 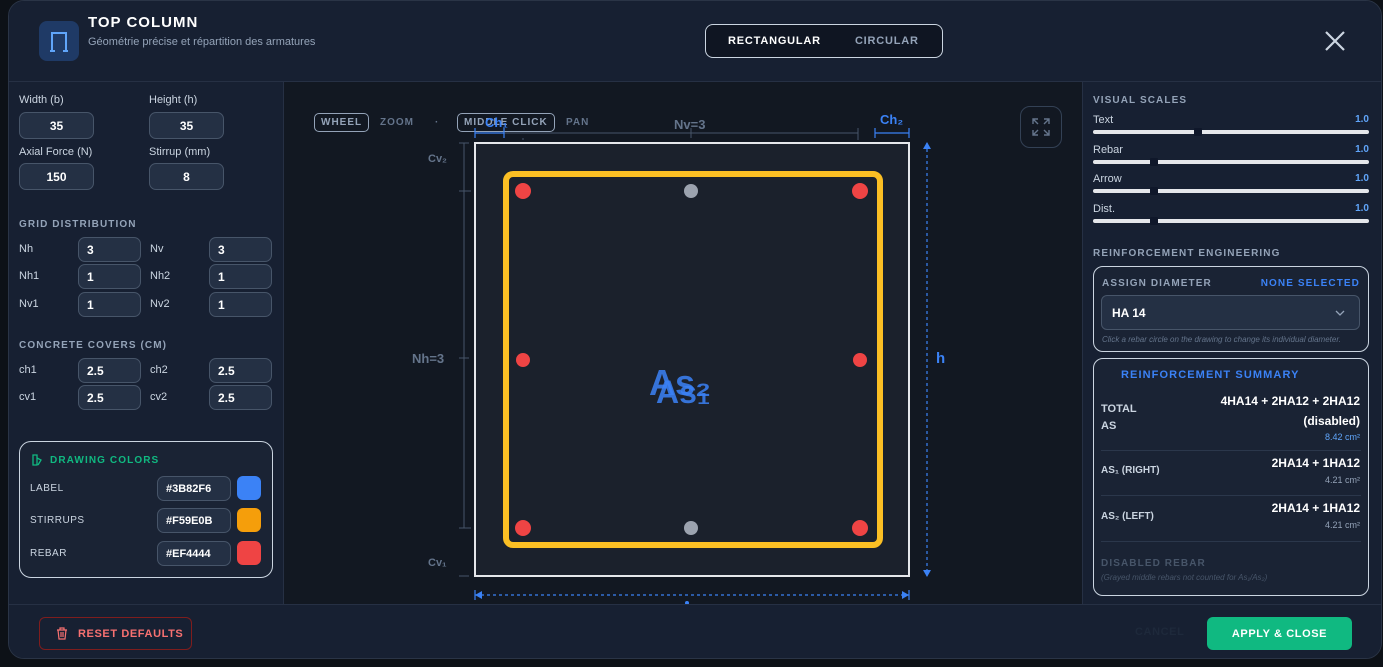 I want to click on palette-icon, so click(x=37, y=460).